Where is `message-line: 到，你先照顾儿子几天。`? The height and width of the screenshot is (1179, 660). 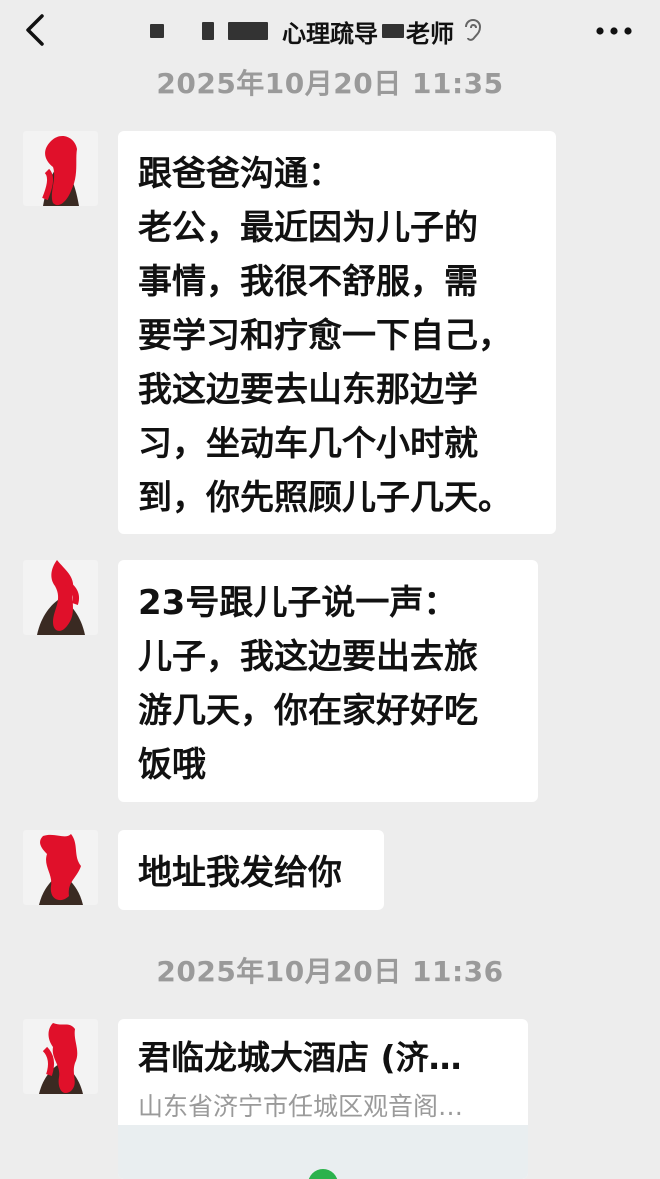 message-line: 到，你先照顾儿子几天。 is located at coordinates (325, 498).